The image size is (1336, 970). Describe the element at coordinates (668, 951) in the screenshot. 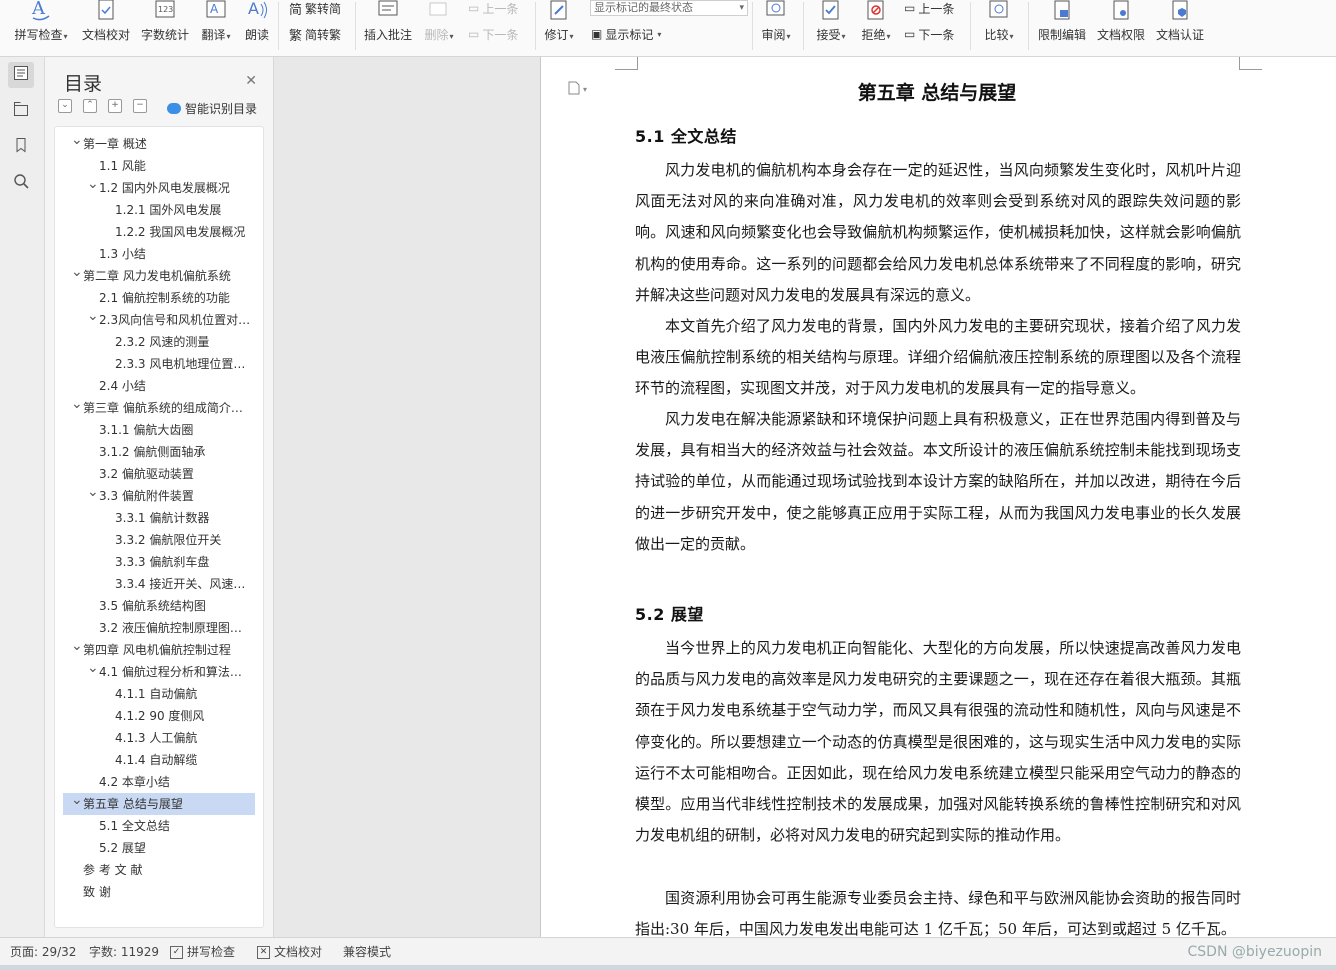

I see `status-bar: 页面: 29/32 字数: 11929 ✓ 拼写检查 ✕ 文档校对 兼容模式` at that location.